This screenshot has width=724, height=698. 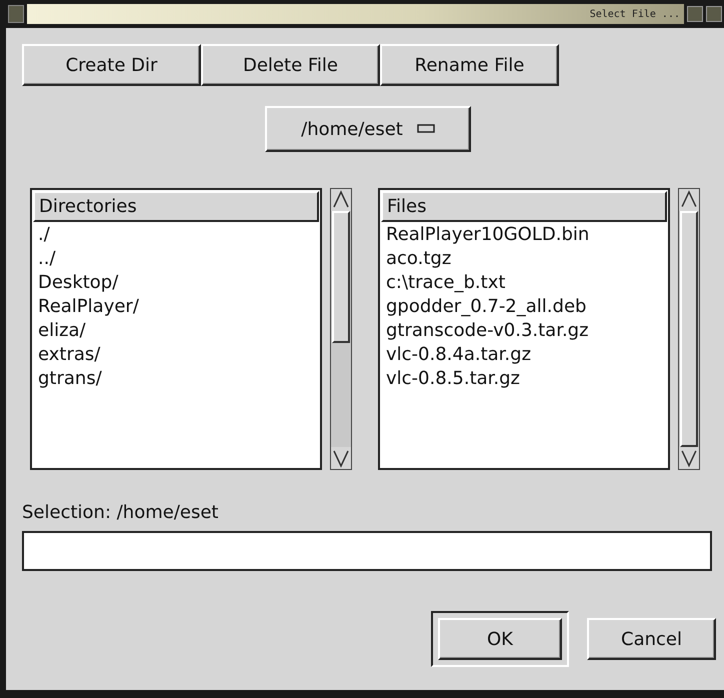 I want to click on dialog-button: Cancel, so click(x=651, y=639).